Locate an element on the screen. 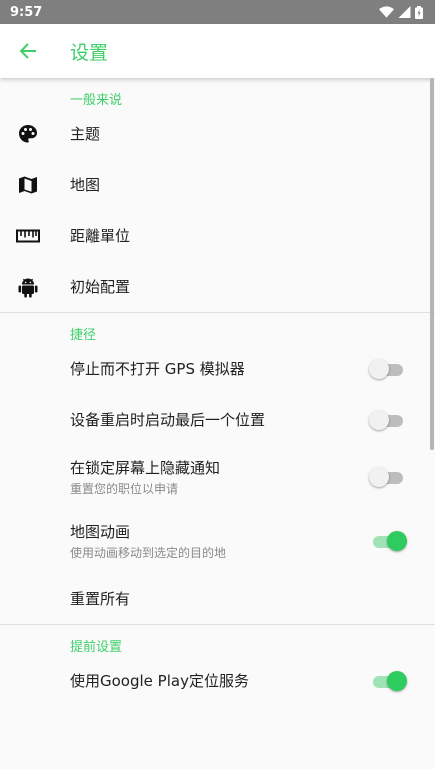  status-bar: 9:57 is located at coordinates (217, 12).